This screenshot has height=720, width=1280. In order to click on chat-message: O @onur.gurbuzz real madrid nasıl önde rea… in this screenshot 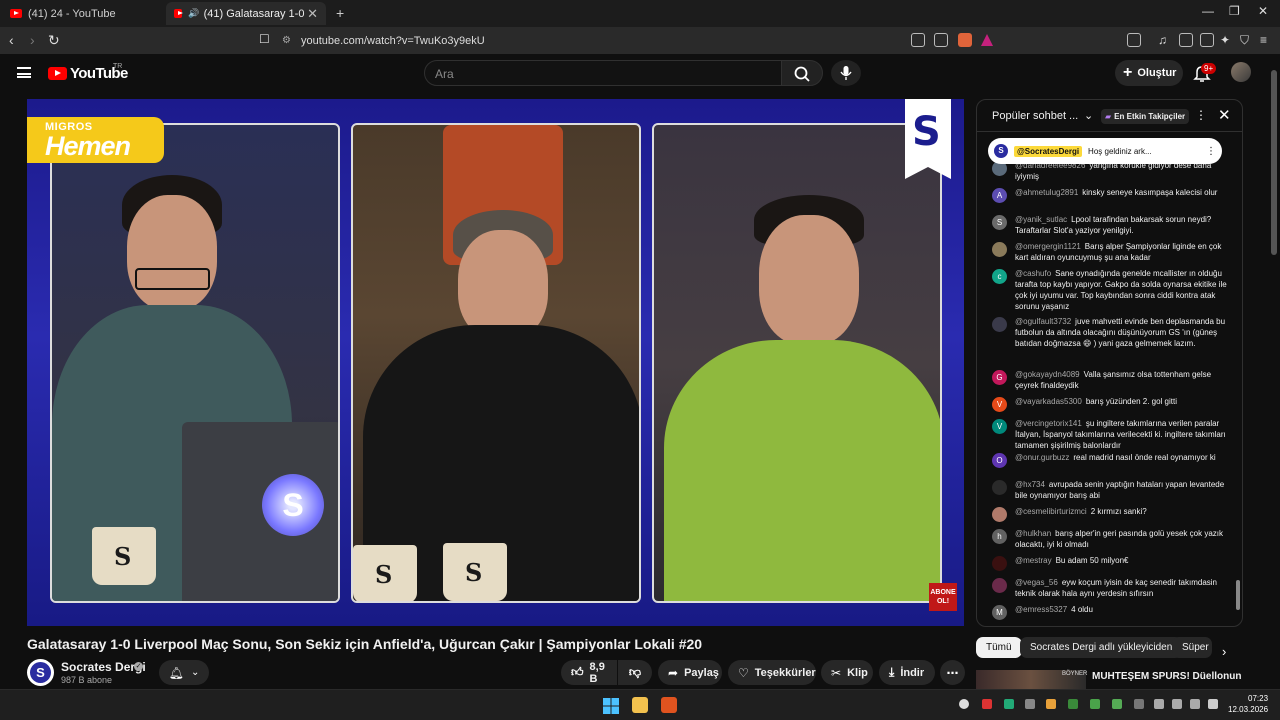, I will do `click(1110, 460)`.